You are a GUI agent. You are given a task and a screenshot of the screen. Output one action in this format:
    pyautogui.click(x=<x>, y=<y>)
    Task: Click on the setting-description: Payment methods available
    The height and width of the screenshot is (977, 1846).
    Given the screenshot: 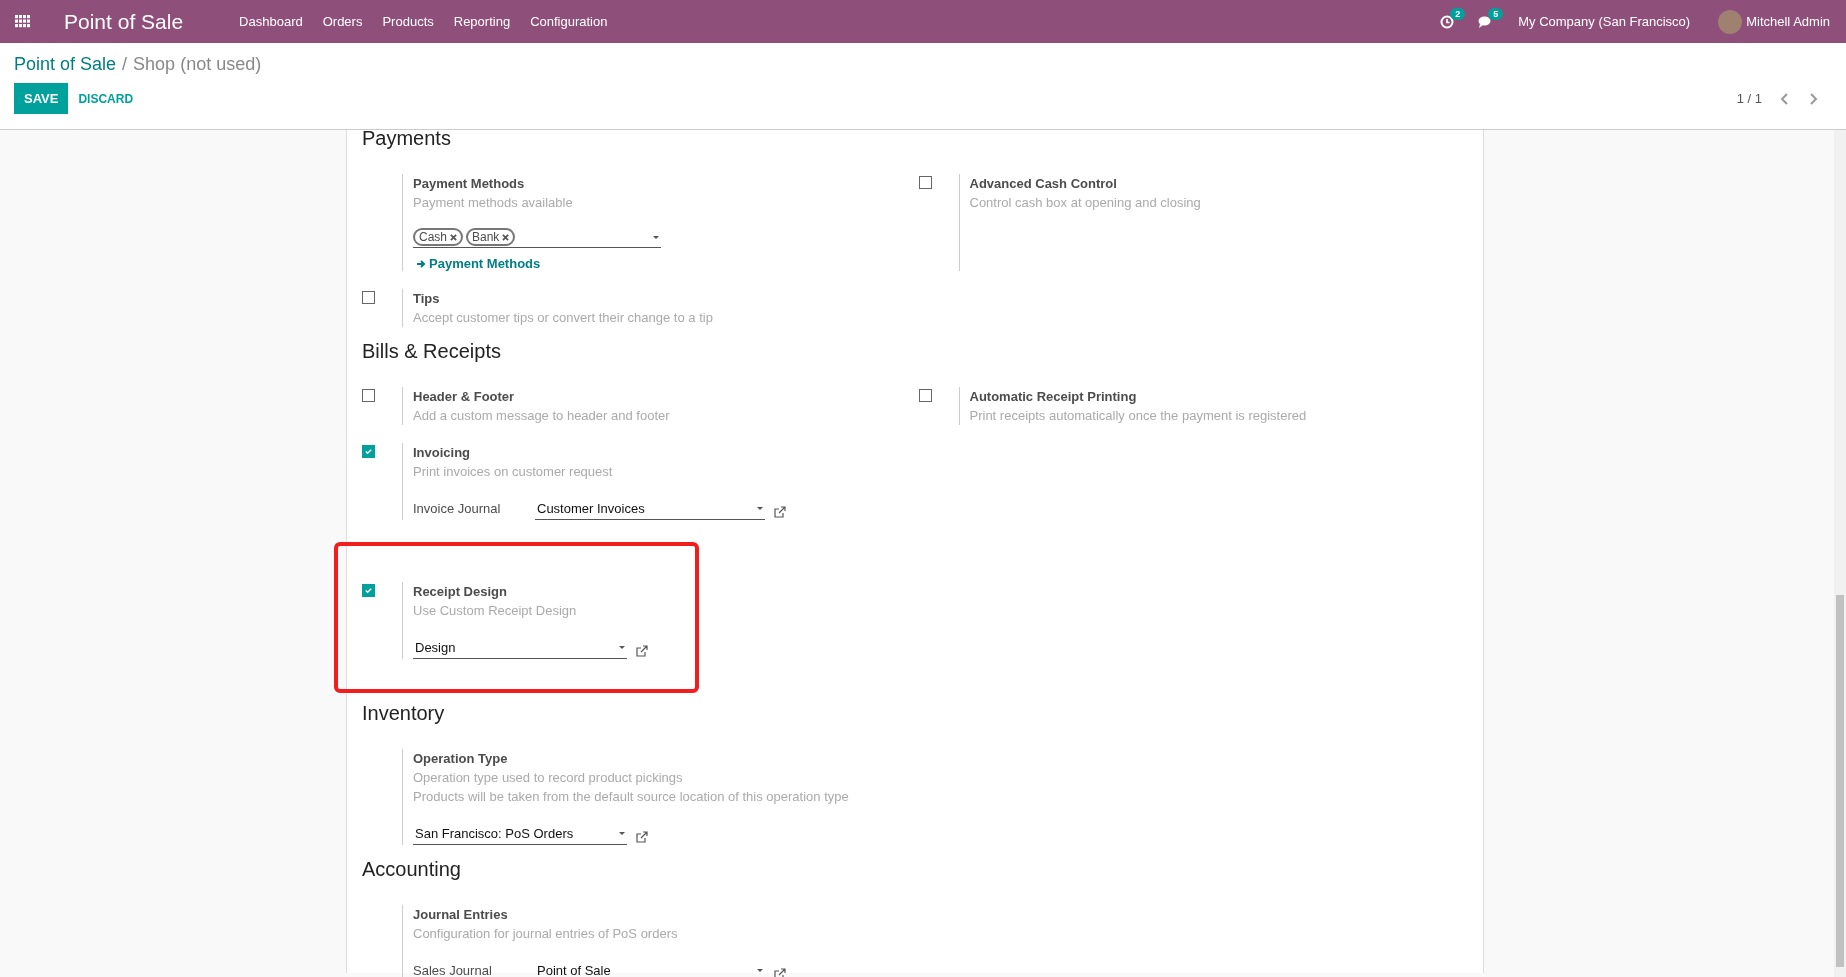 What is the action you would take?
    pyautogui.click(x=493, y=203)
    